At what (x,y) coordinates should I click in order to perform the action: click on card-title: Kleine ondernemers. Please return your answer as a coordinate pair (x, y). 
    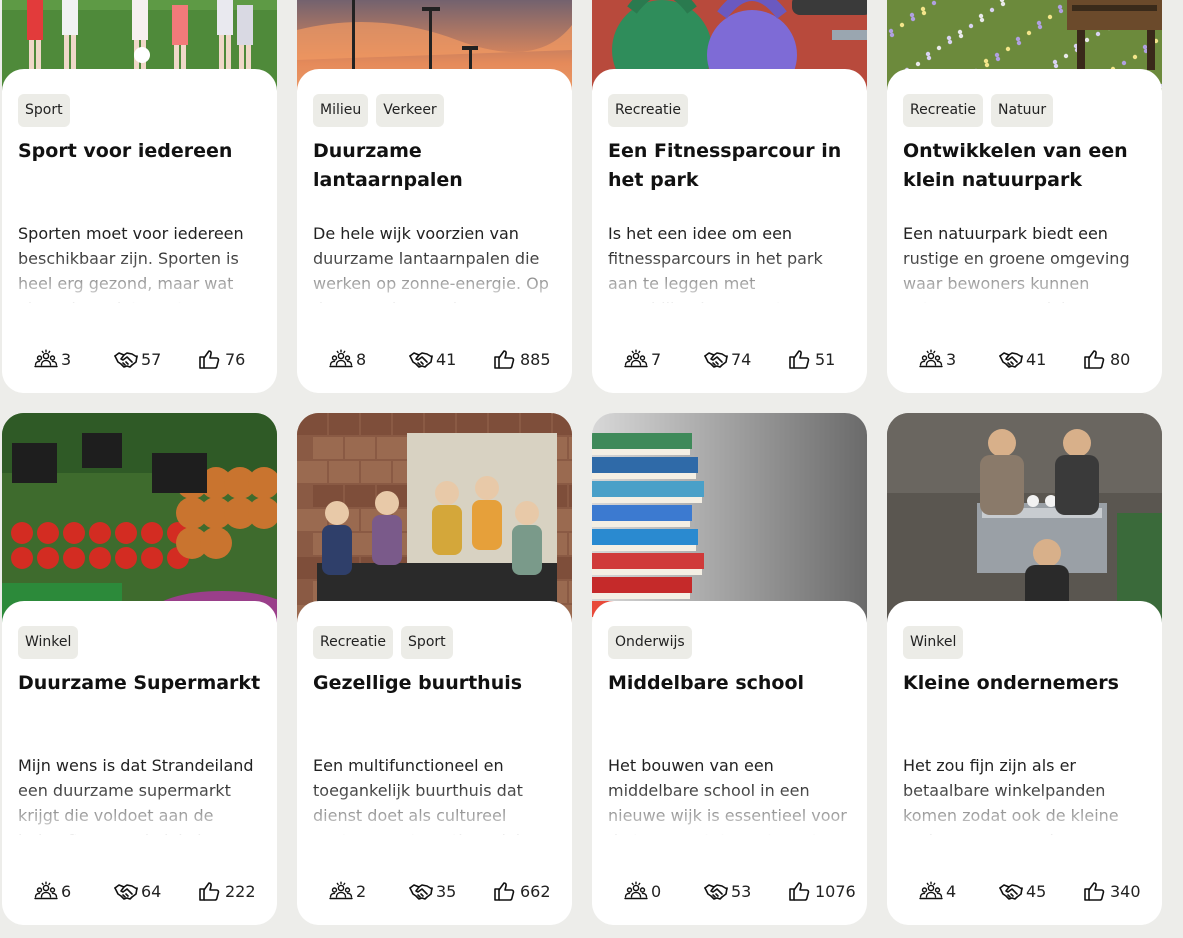
    Looking at the image, I should click on (1024, 683).